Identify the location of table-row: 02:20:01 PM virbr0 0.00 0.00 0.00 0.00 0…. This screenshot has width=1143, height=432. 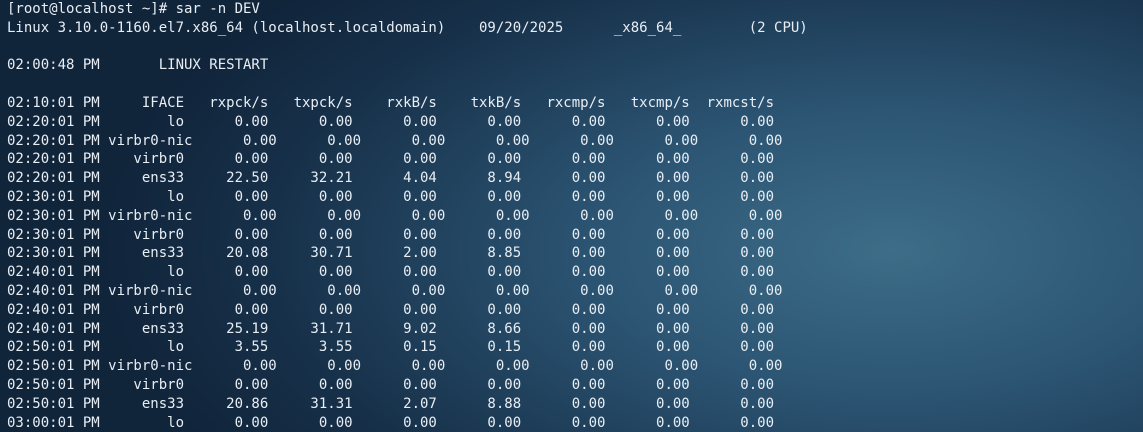
(391, 159).